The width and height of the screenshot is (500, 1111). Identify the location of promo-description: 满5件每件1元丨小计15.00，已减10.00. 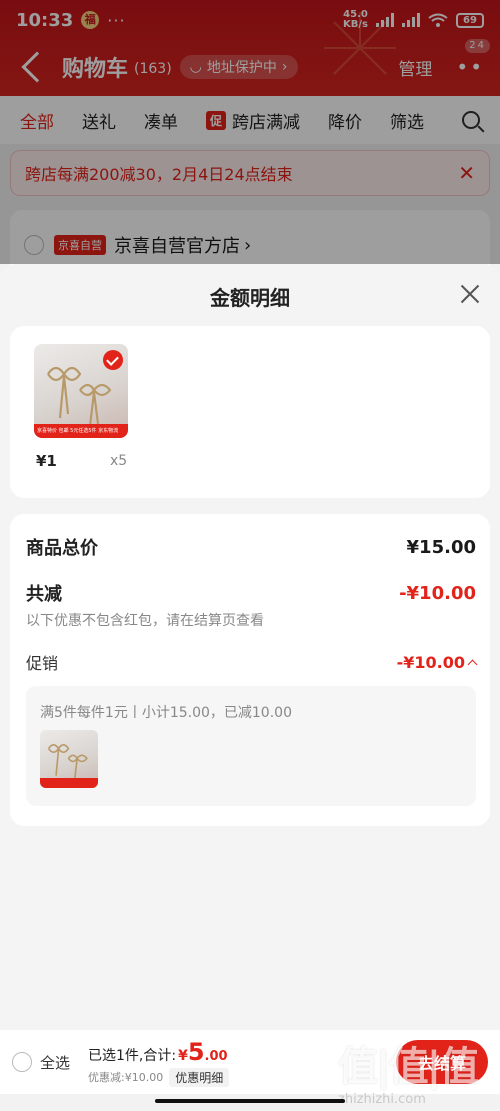
(166, 713).